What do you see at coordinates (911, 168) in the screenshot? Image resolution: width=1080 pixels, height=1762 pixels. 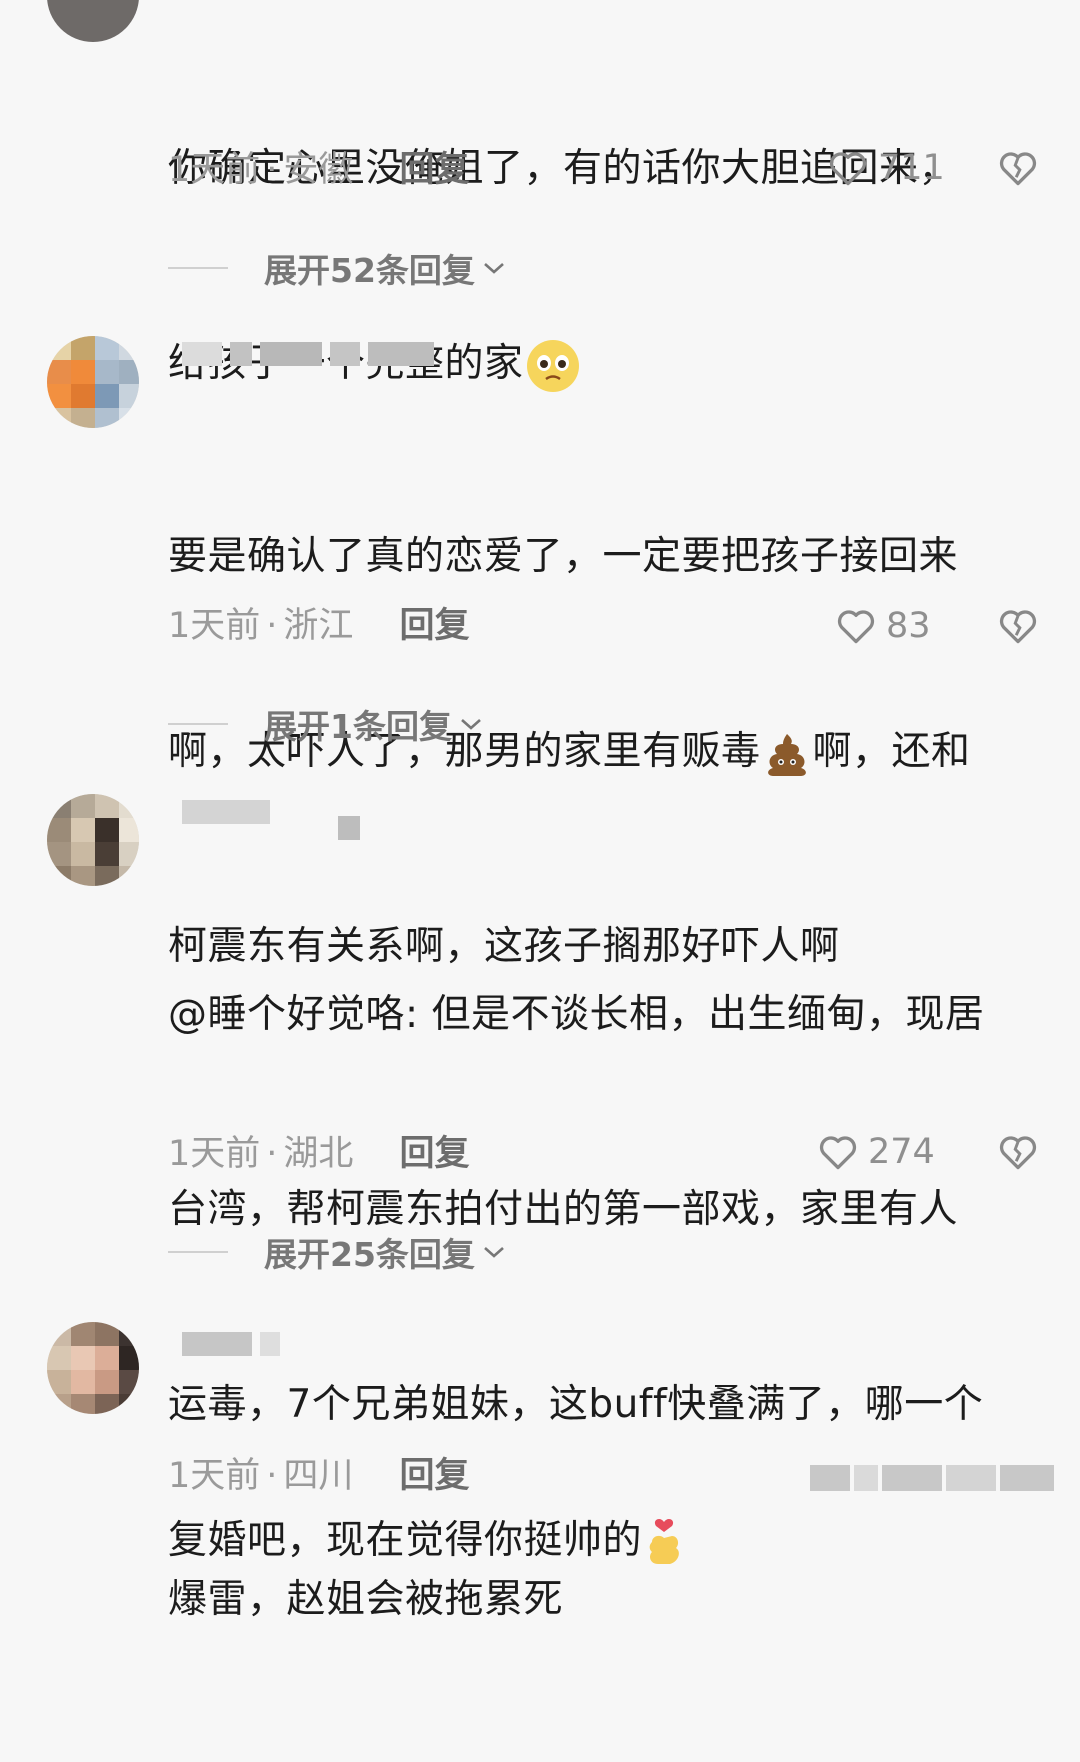 I see `like-count: 711` at bounding box center [911, 168].